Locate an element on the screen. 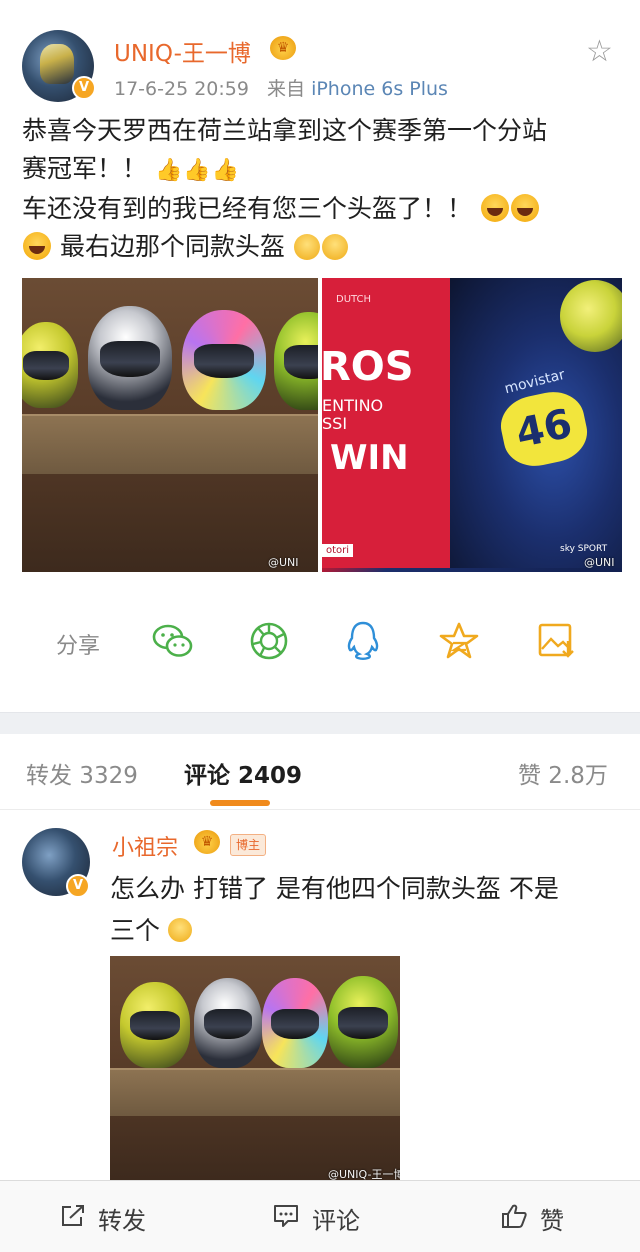 The height and width of the screenshot is (1252, 640). thumbs-up-icon is located at coordinates (514, 1219).